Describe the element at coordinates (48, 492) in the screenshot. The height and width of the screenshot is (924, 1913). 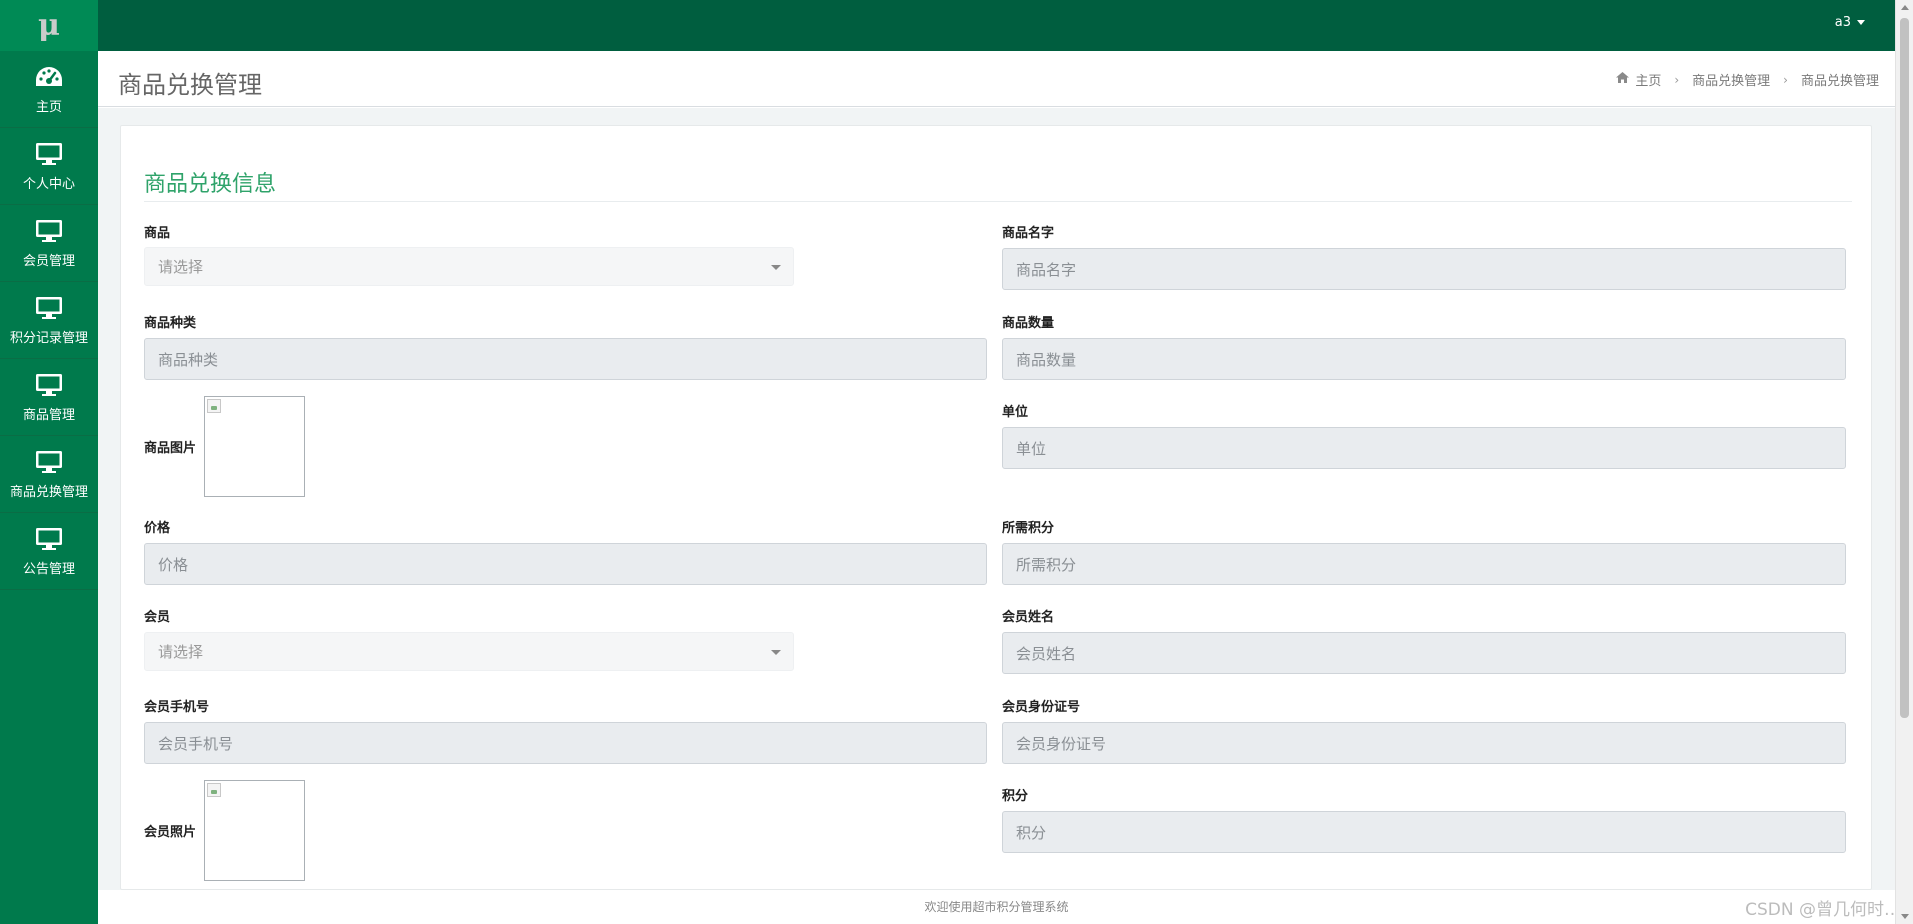
I see `sidebar-item-label: 商品兑换管理` at that location.